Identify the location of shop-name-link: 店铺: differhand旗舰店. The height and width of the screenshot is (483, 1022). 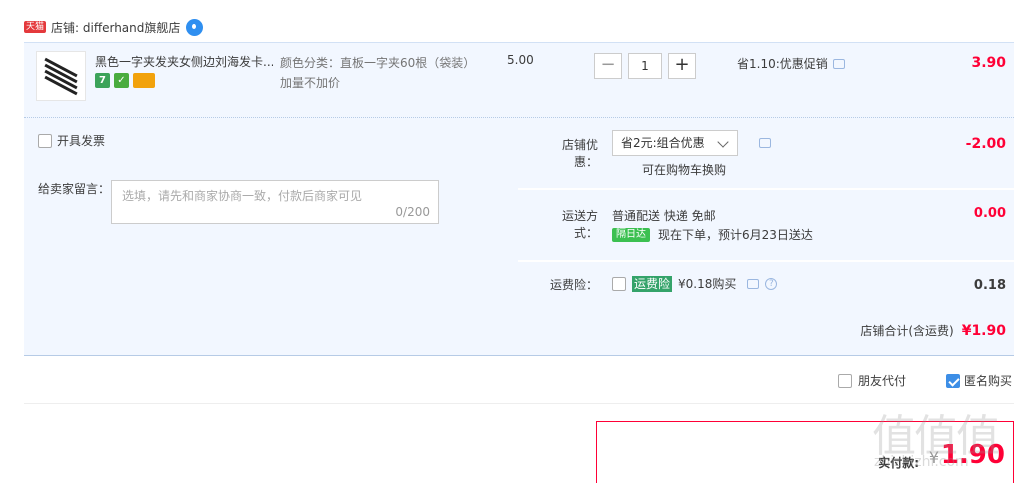
(115, 27).